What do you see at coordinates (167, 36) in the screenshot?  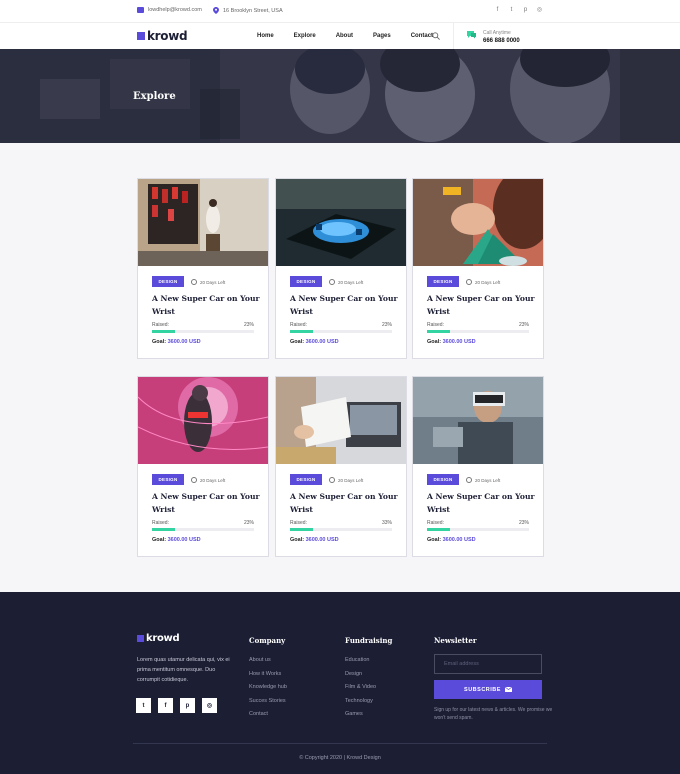 I see `logo-text: krowd` at bounding box center [167, 36].